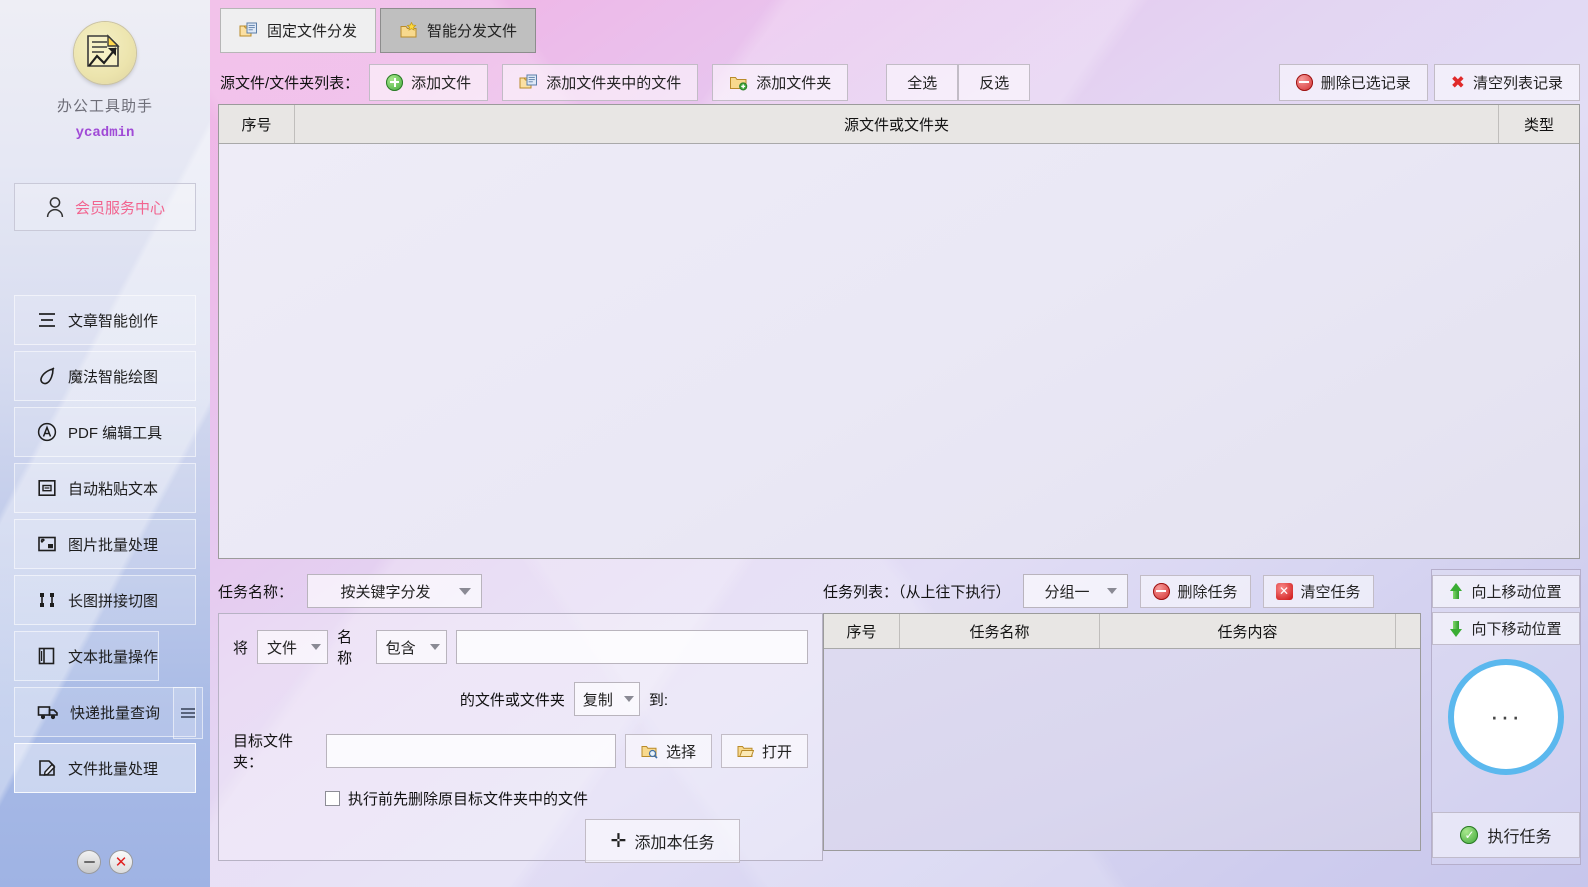 The image size is (1588, 887). What do you see at coordinates (290, 83) in the screenshot?
I see `source-list-label: 源文件/文件夹列表：` at bounding box center [290, 83].